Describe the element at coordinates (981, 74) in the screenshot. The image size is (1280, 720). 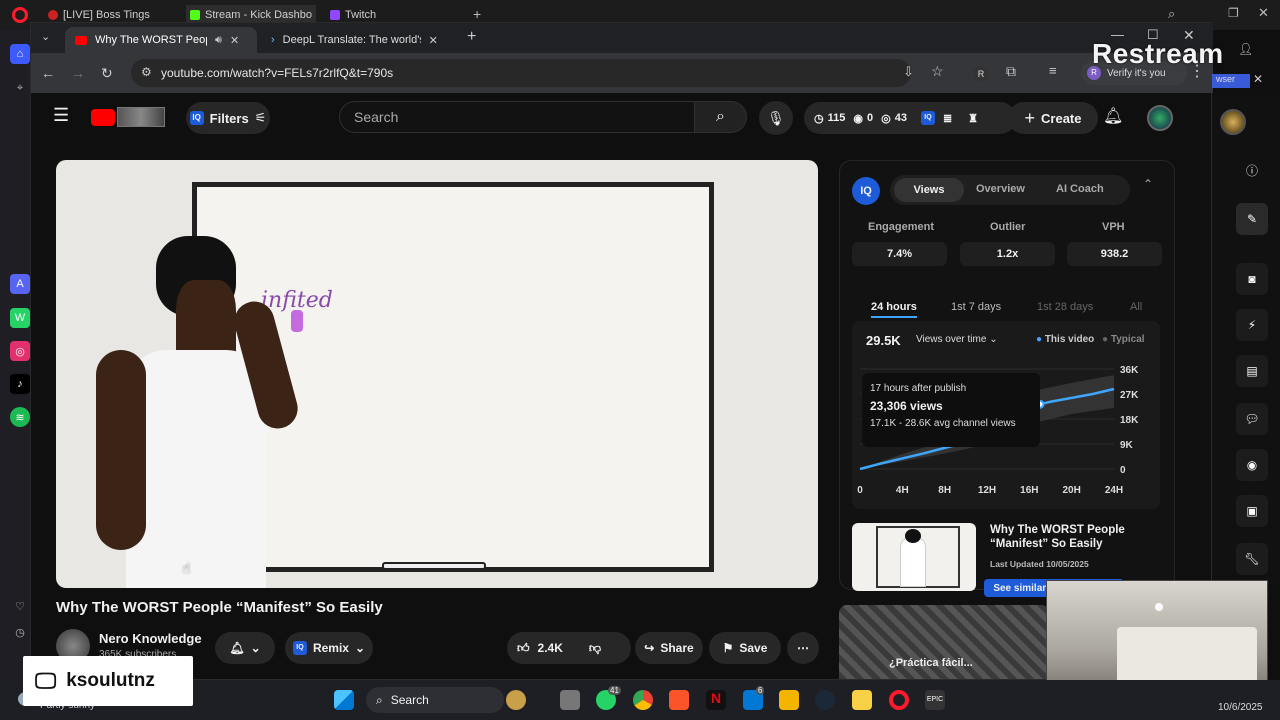
I see `extension-r-icon: R` at that location.